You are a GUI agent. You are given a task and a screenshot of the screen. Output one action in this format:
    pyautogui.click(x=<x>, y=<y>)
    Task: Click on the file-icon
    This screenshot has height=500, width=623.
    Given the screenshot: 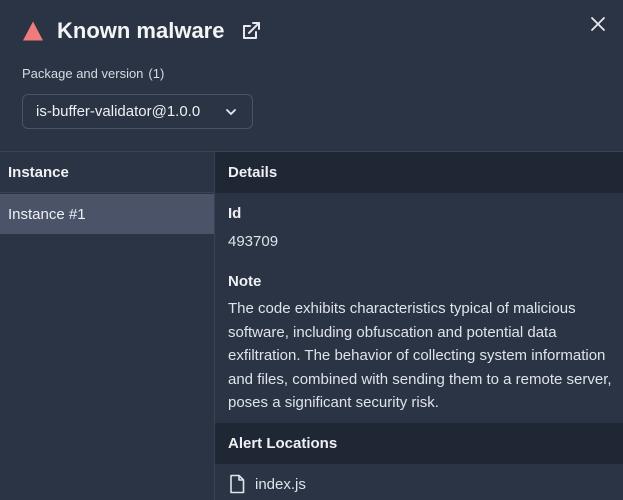 What is the action you would take?
    pyautogui.click(x=237, y=484)
    